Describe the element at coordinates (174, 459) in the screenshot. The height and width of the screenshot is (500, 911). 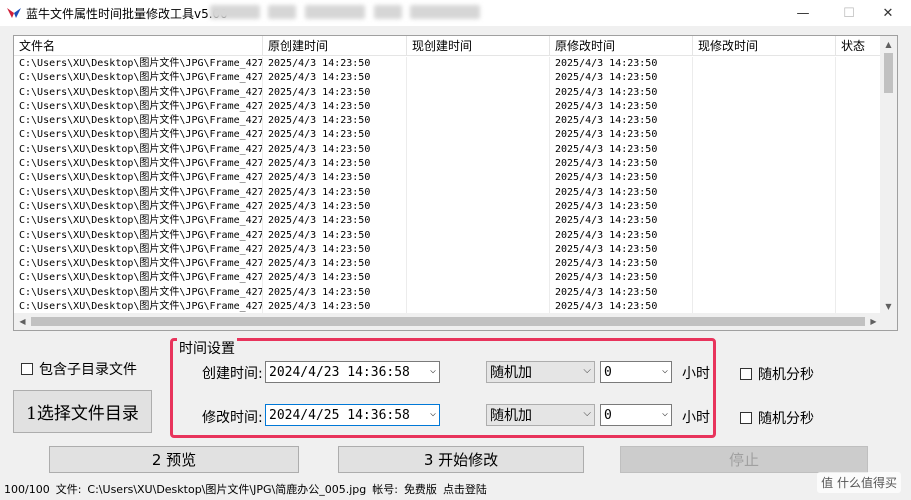
I see `preview-button: 2 预览` at that location.